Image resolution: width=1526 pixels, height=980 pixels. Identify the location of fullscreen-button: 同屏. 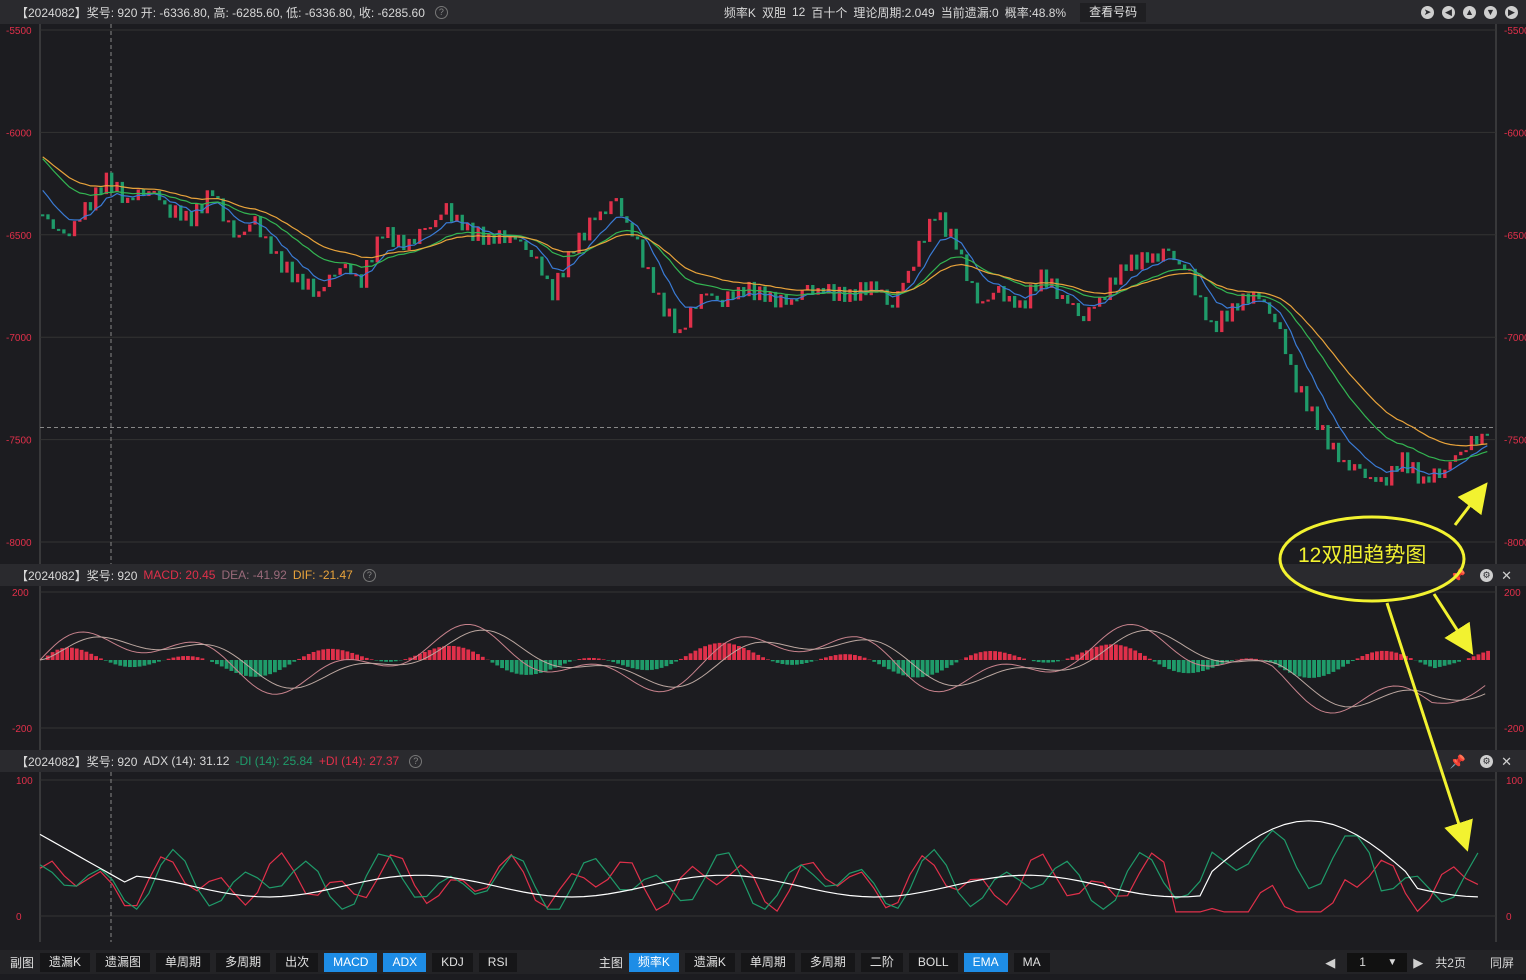
(1502, 962).